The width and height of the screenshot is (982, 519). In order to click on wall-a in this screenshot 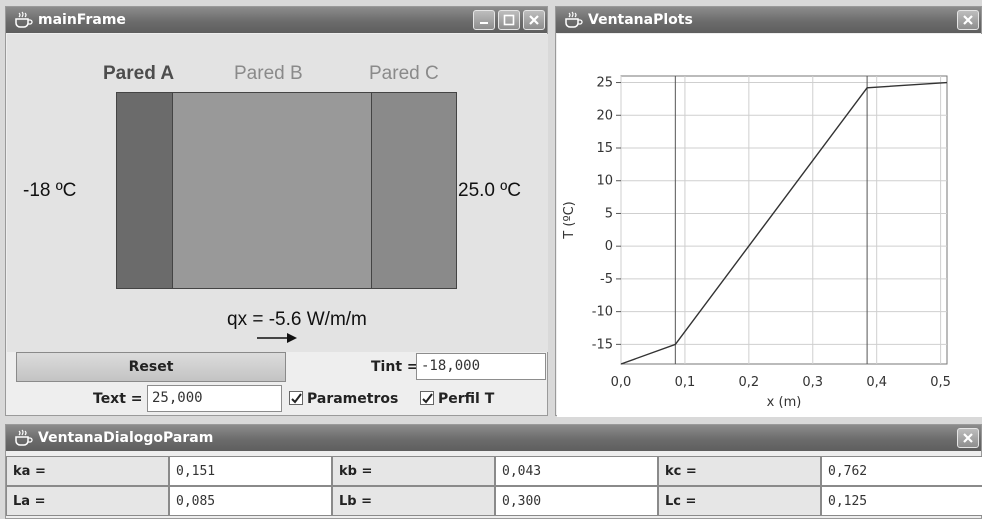, I will do `click(144, 190)`.